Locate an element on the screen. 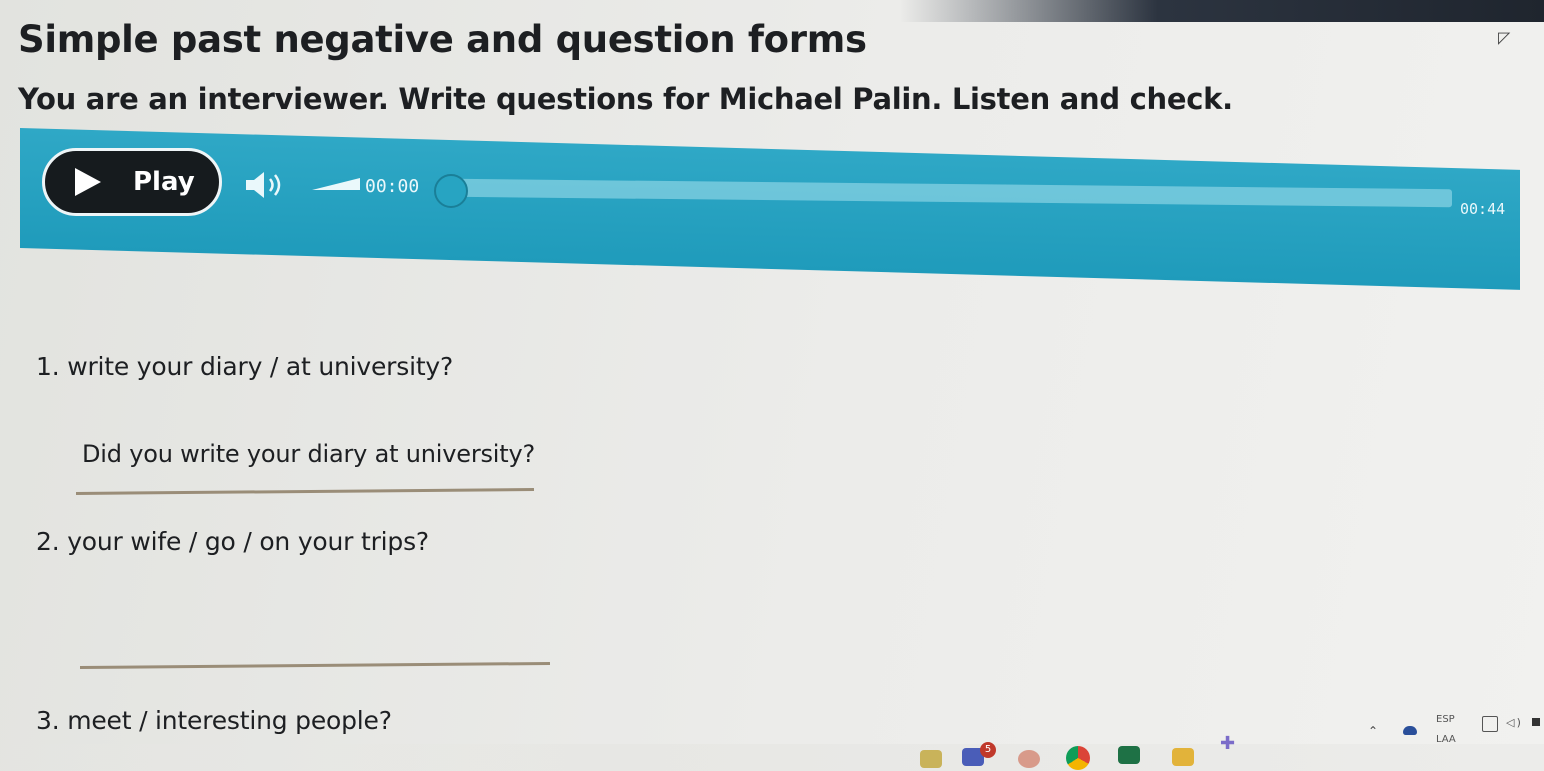 This screenshot has height=771, width=1544. play-label: Play is located at coordinates (164, 182).